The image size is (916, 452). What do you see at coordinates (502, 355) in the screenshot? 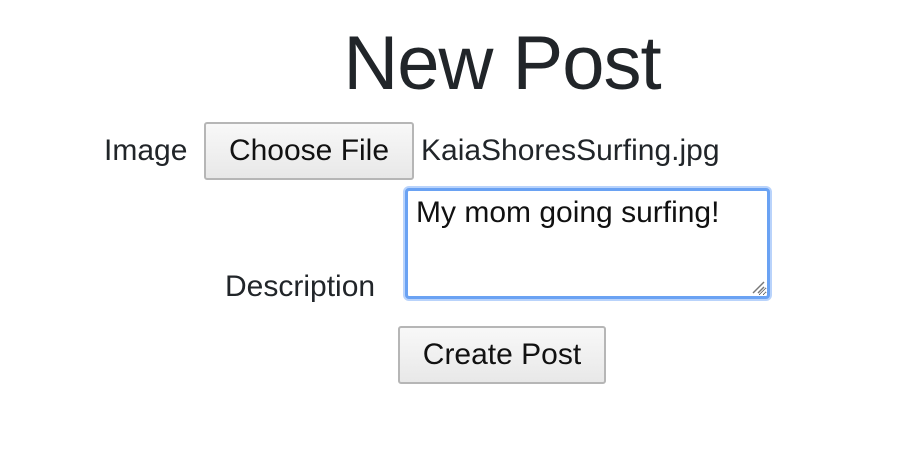
I see `create-post-button: Create Post` at bounding box center [502, 355].